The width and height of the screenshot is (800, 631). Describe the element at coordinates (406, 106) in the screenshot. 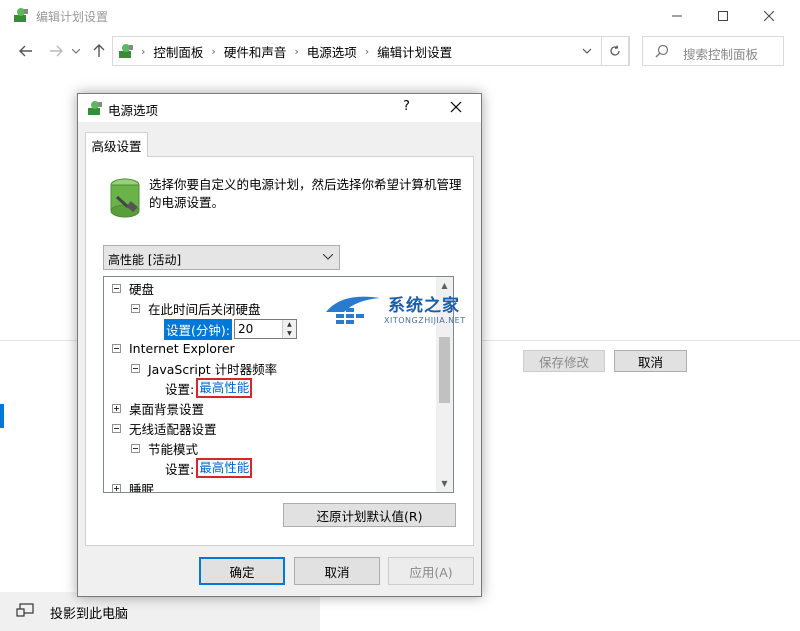

I see `help-button: ?` at that location.